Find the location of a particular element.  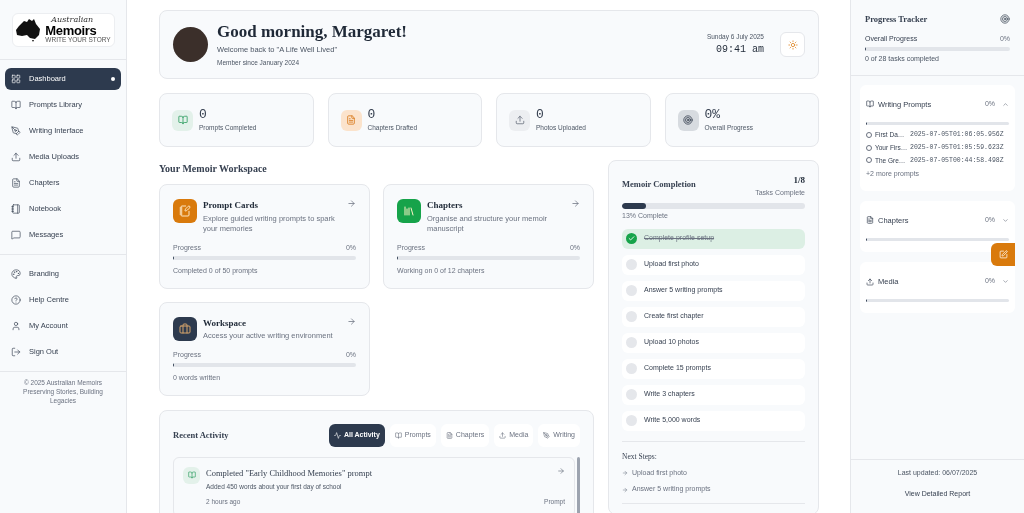

sun-icon is located at coordinates (792, 44).